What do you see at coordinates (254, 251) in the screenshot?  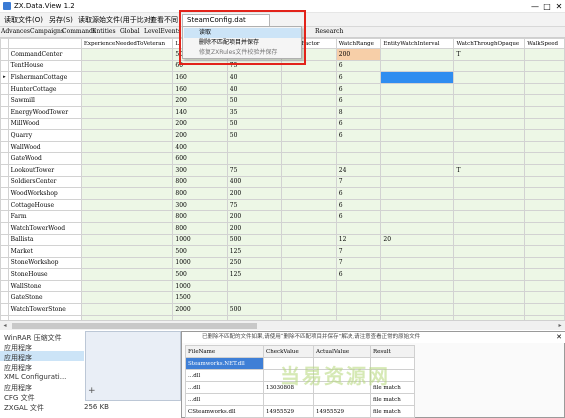 I see `table-cell: 125` at bounding box center [254, 251].